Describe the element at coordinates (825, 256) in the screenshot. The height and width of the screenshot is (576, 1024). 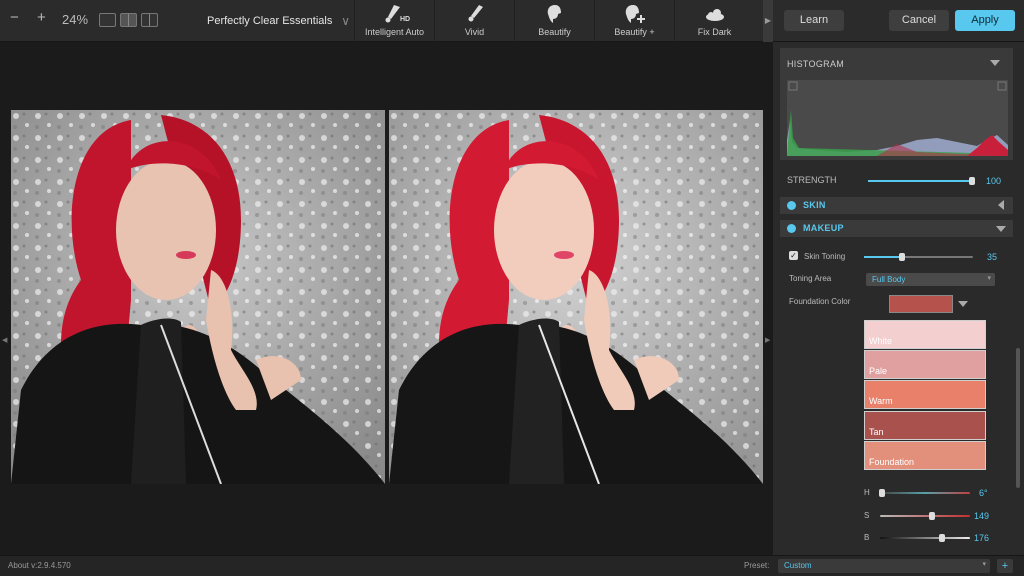
I see `skin-toning-label: Skin Toning` at that location.